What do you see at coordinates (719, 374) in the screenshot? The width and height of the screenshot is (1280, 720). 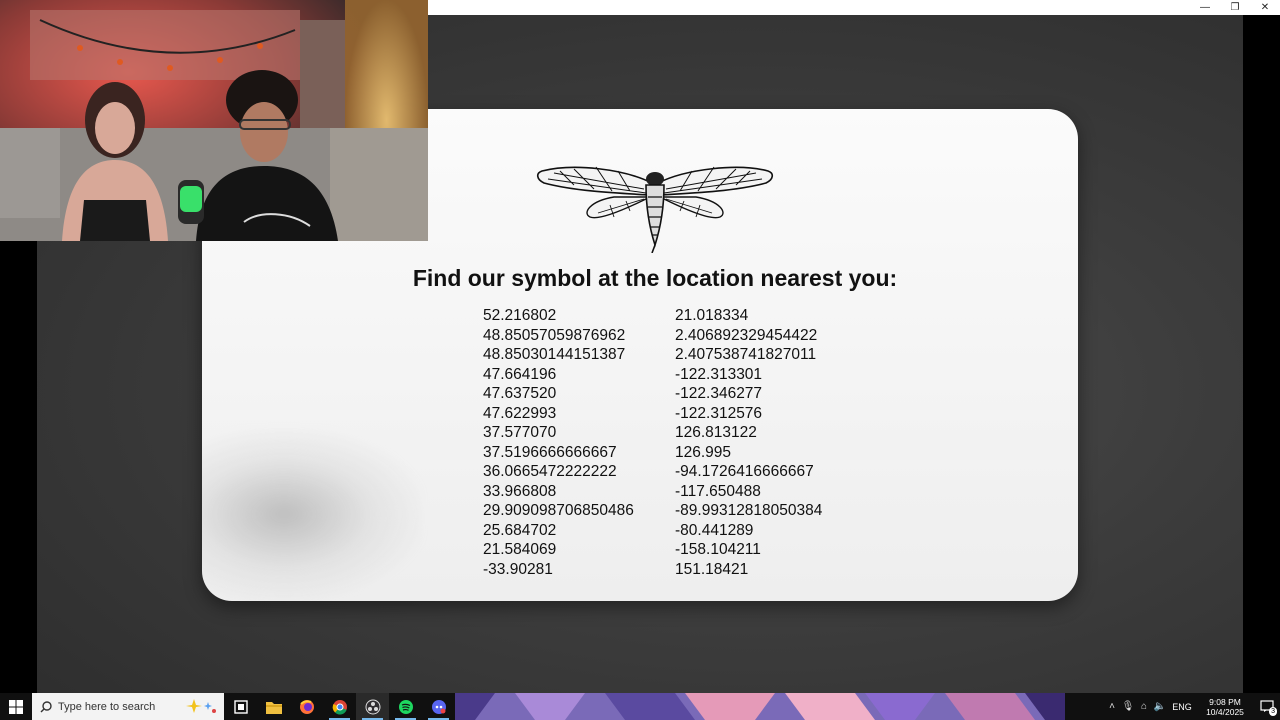 I see `longitude-value: -122.313301` at bounding box center [719, 374].